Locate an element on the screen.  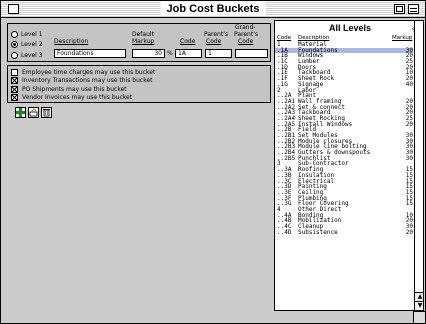
list-title: All Levels is located at coordinates (350, 28).